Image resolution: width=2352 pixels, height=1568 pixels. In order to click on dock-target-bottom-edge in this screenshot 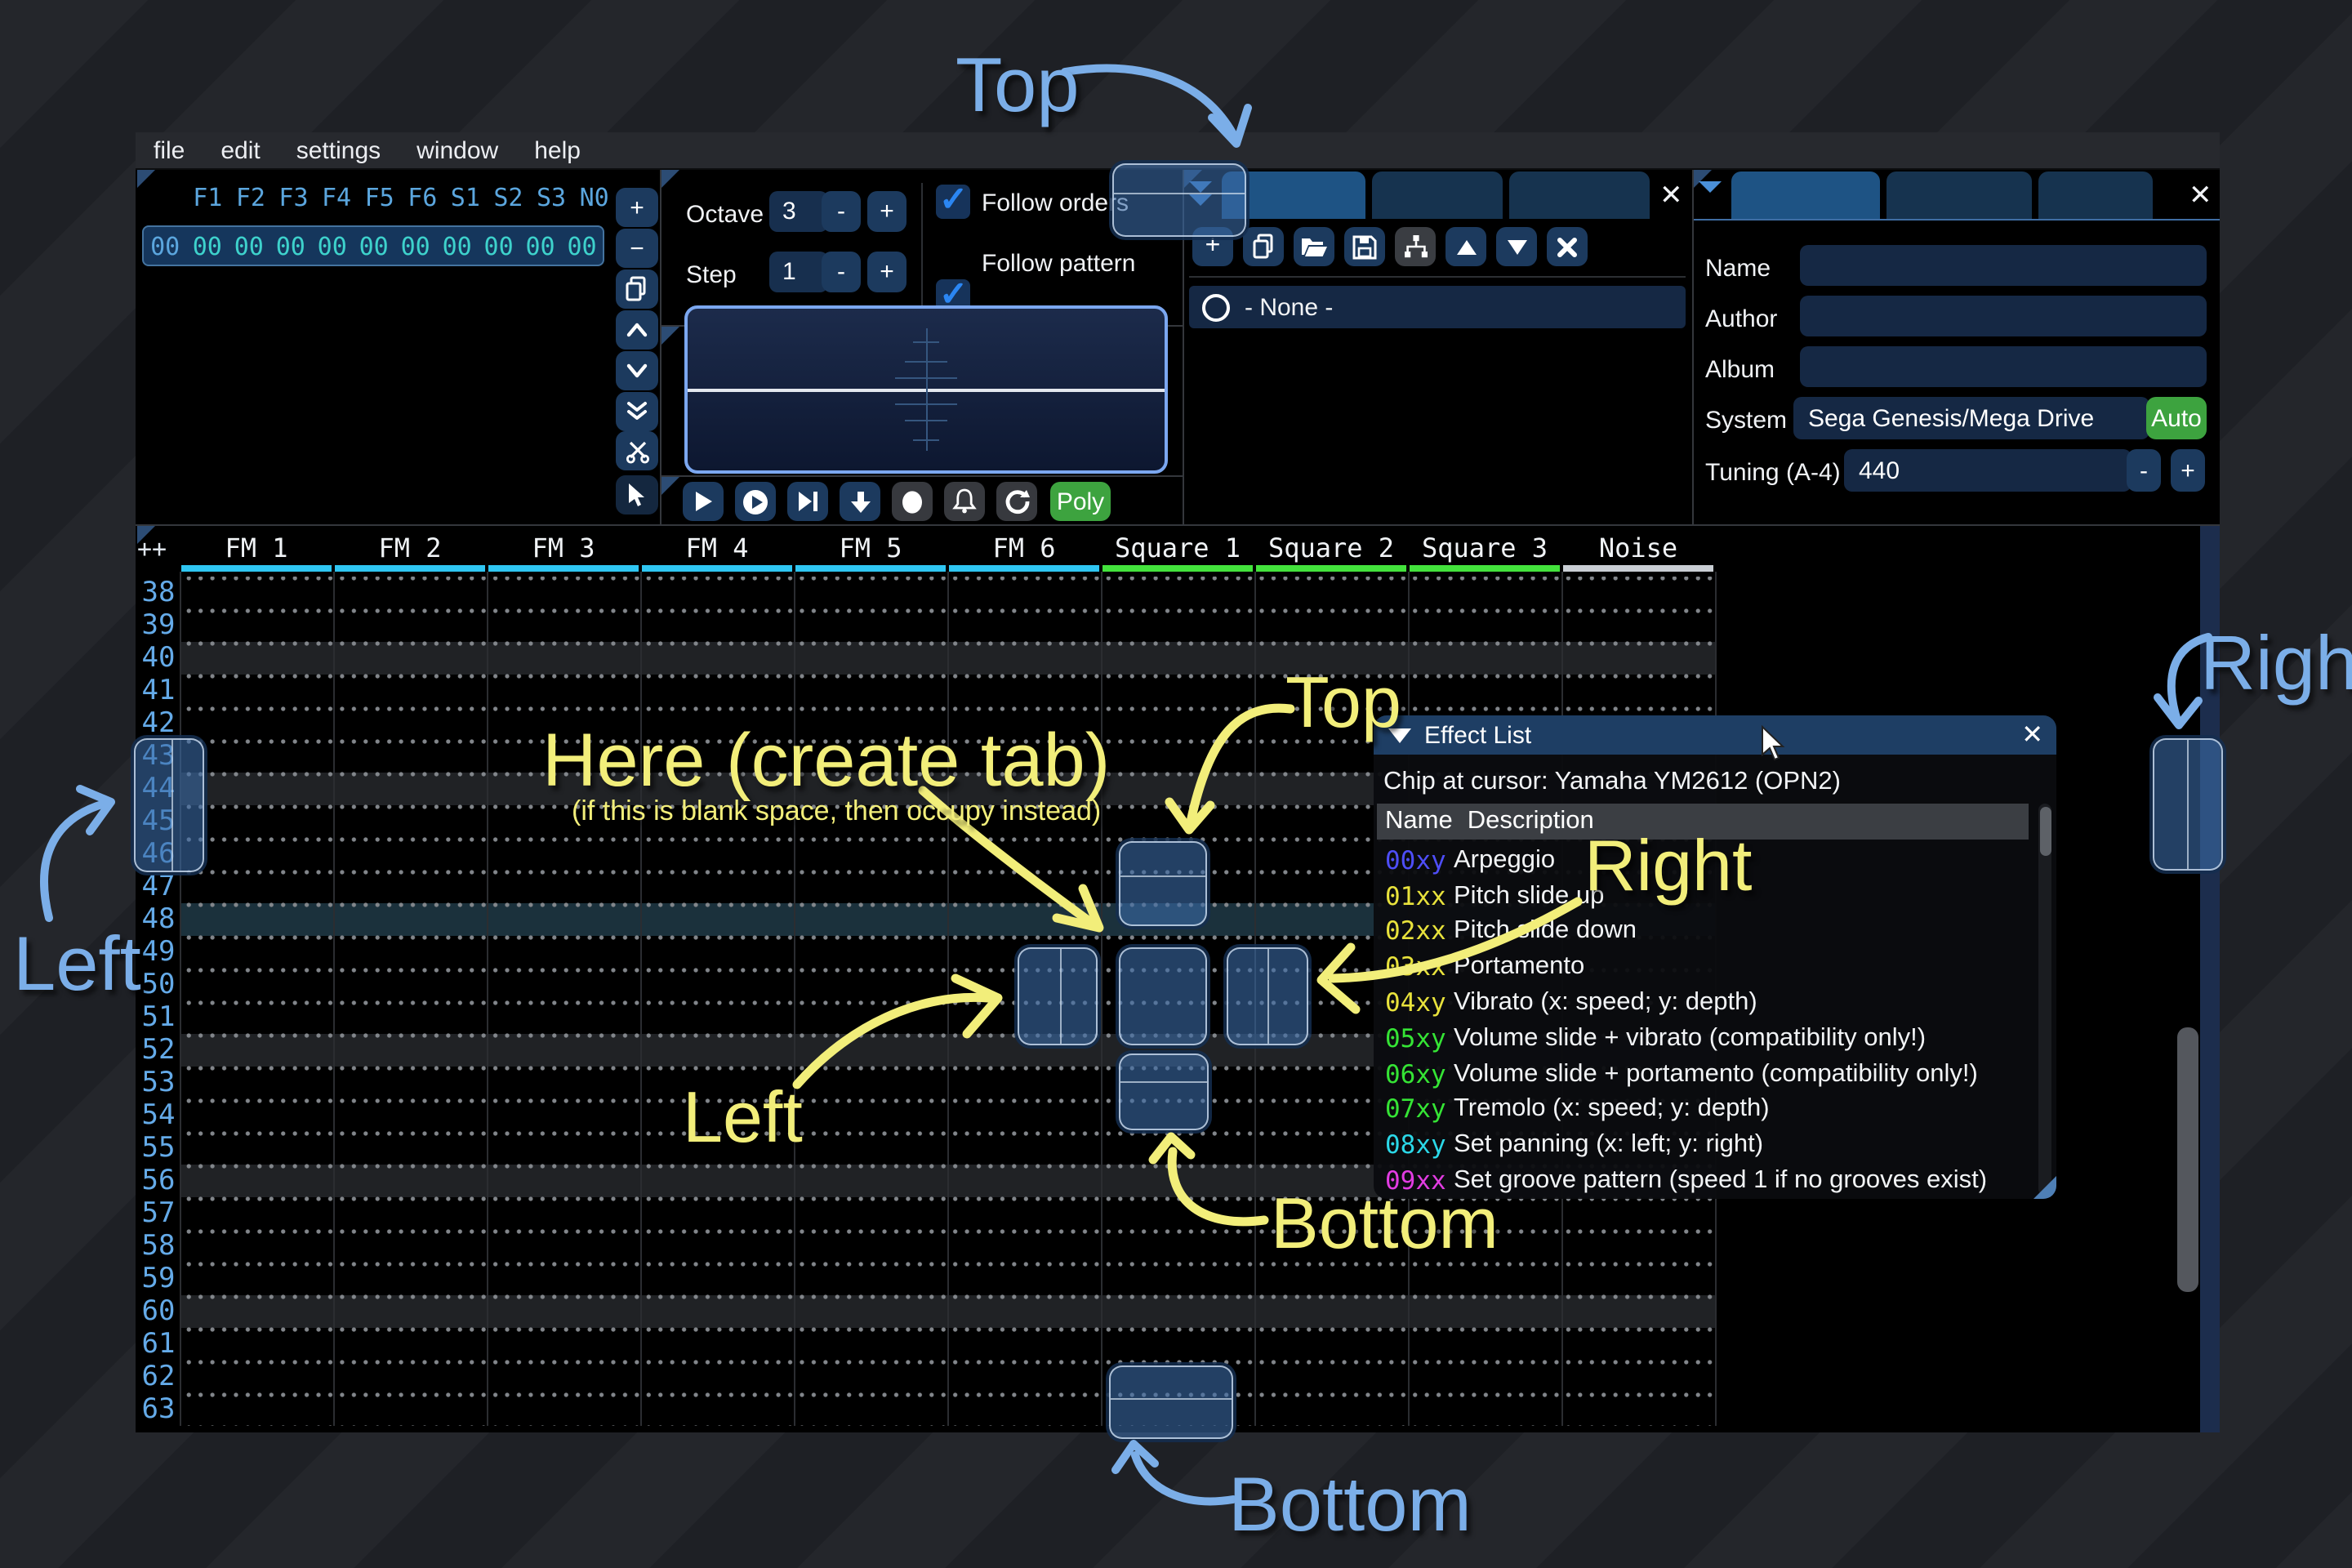, I will do `click(1171, 1402)`.